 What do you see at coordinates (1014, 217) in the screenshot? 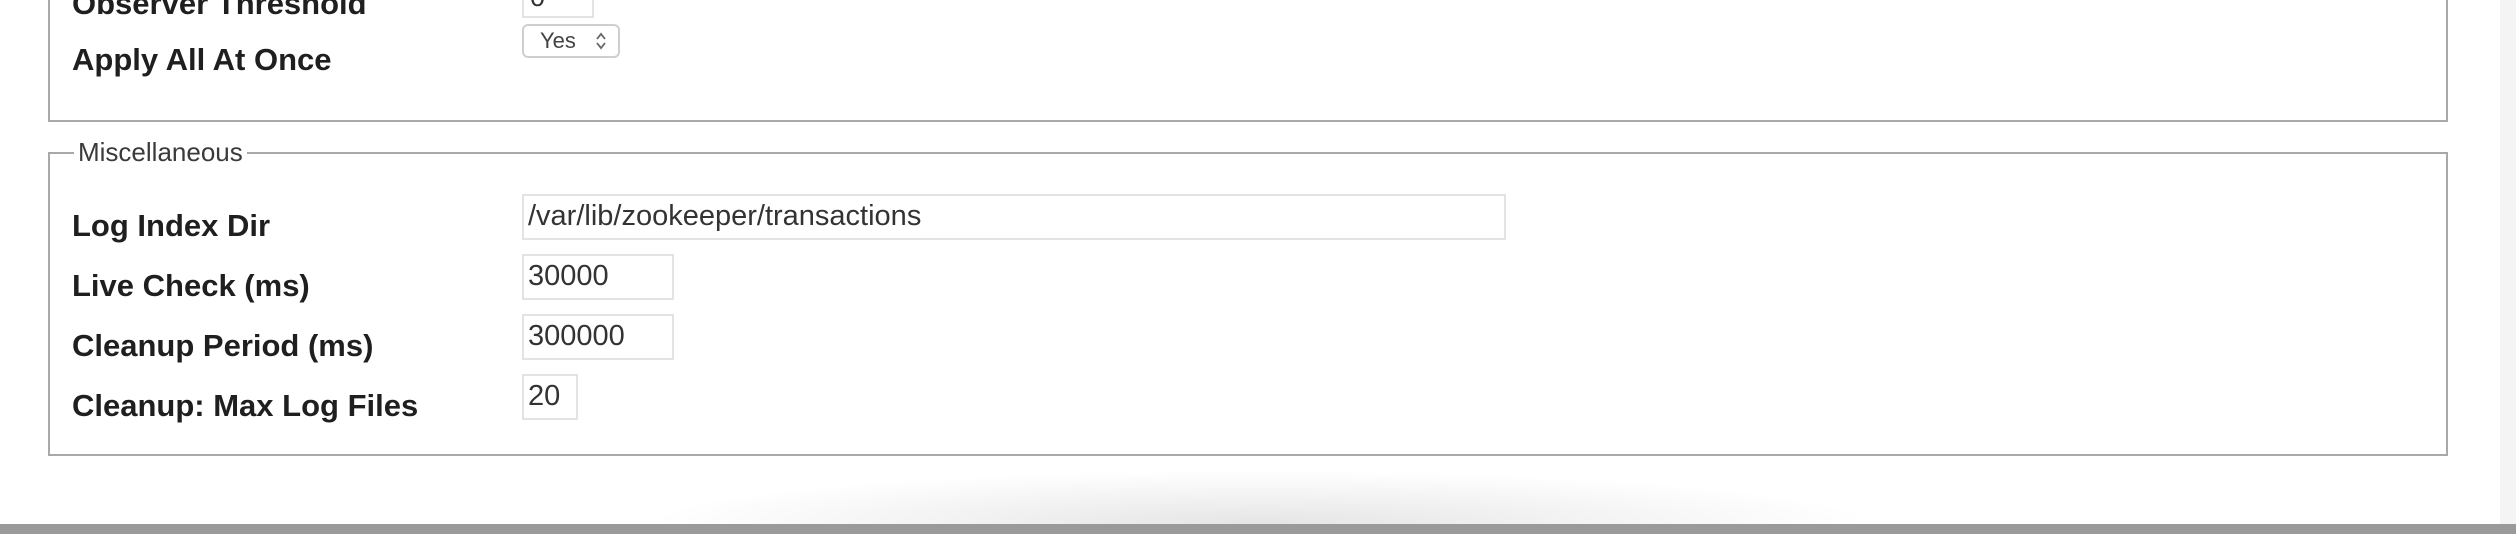
I see `log-index-dir-input: /var/lib/zookeeper/transactions` at bounding box center [1014, 217].